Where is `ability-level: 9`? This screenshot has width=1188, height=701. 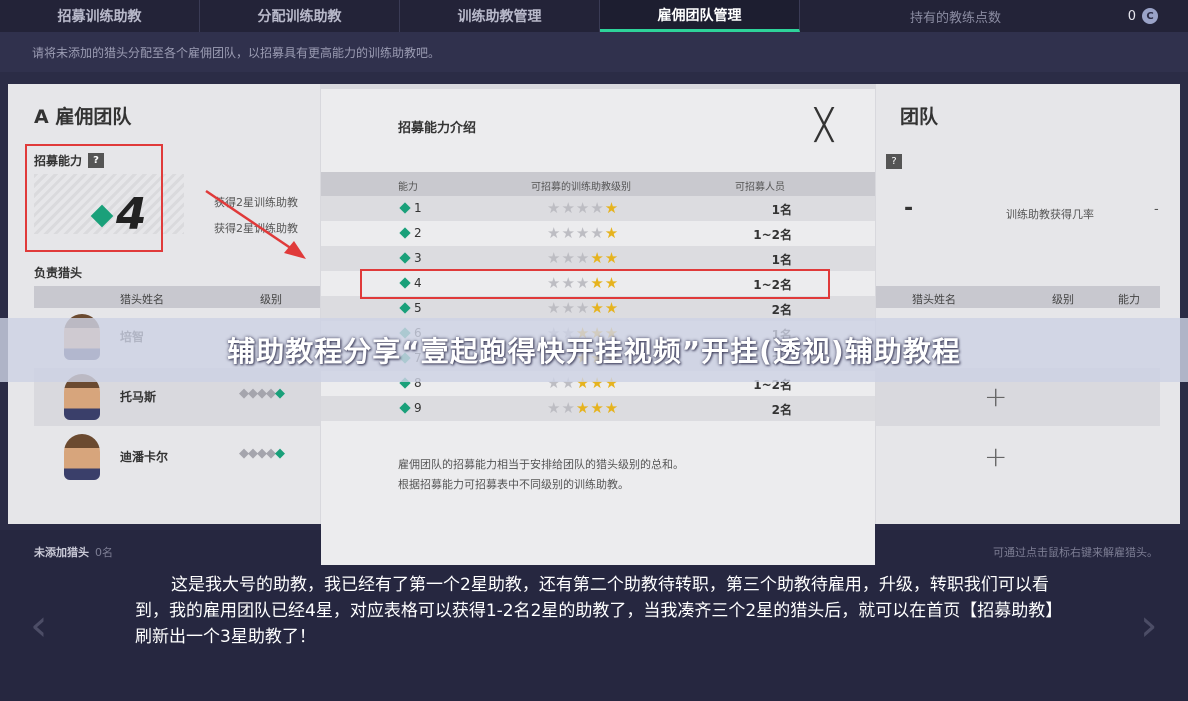 ability-level: 9 is located at coordinates (418, 408).